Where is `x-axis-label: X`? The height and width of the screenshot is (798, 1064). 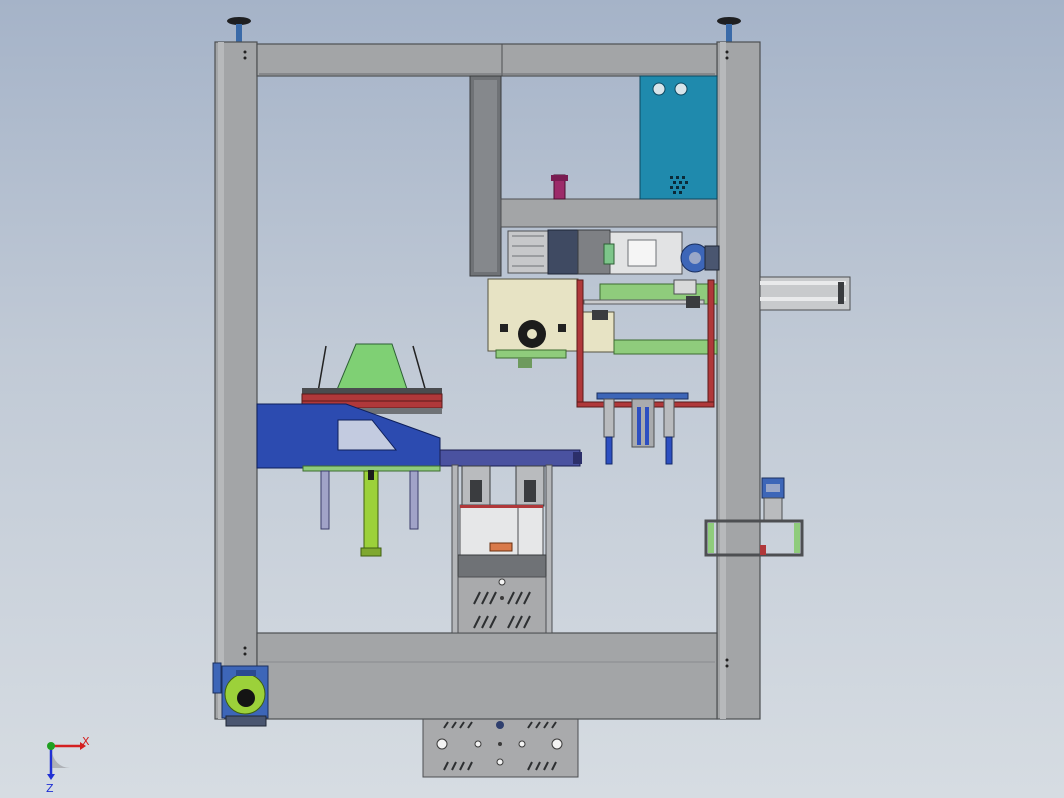
x-axis-label: X is located at coordinates (86, 741).